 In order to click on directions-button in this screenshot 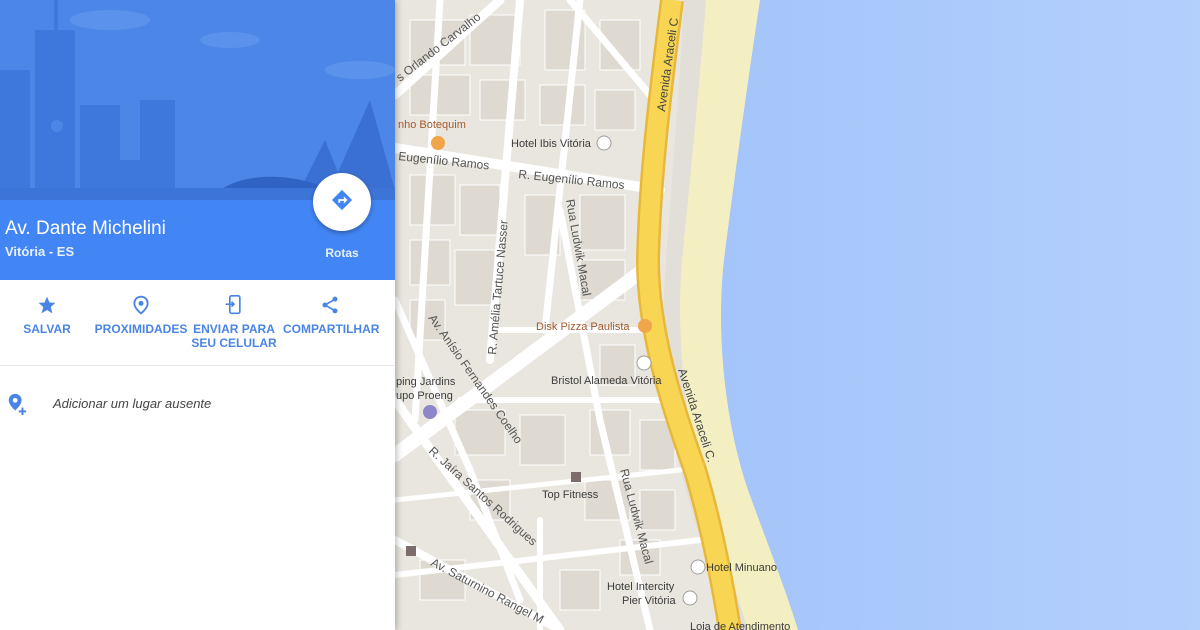, I will do `click(342, 202)`.